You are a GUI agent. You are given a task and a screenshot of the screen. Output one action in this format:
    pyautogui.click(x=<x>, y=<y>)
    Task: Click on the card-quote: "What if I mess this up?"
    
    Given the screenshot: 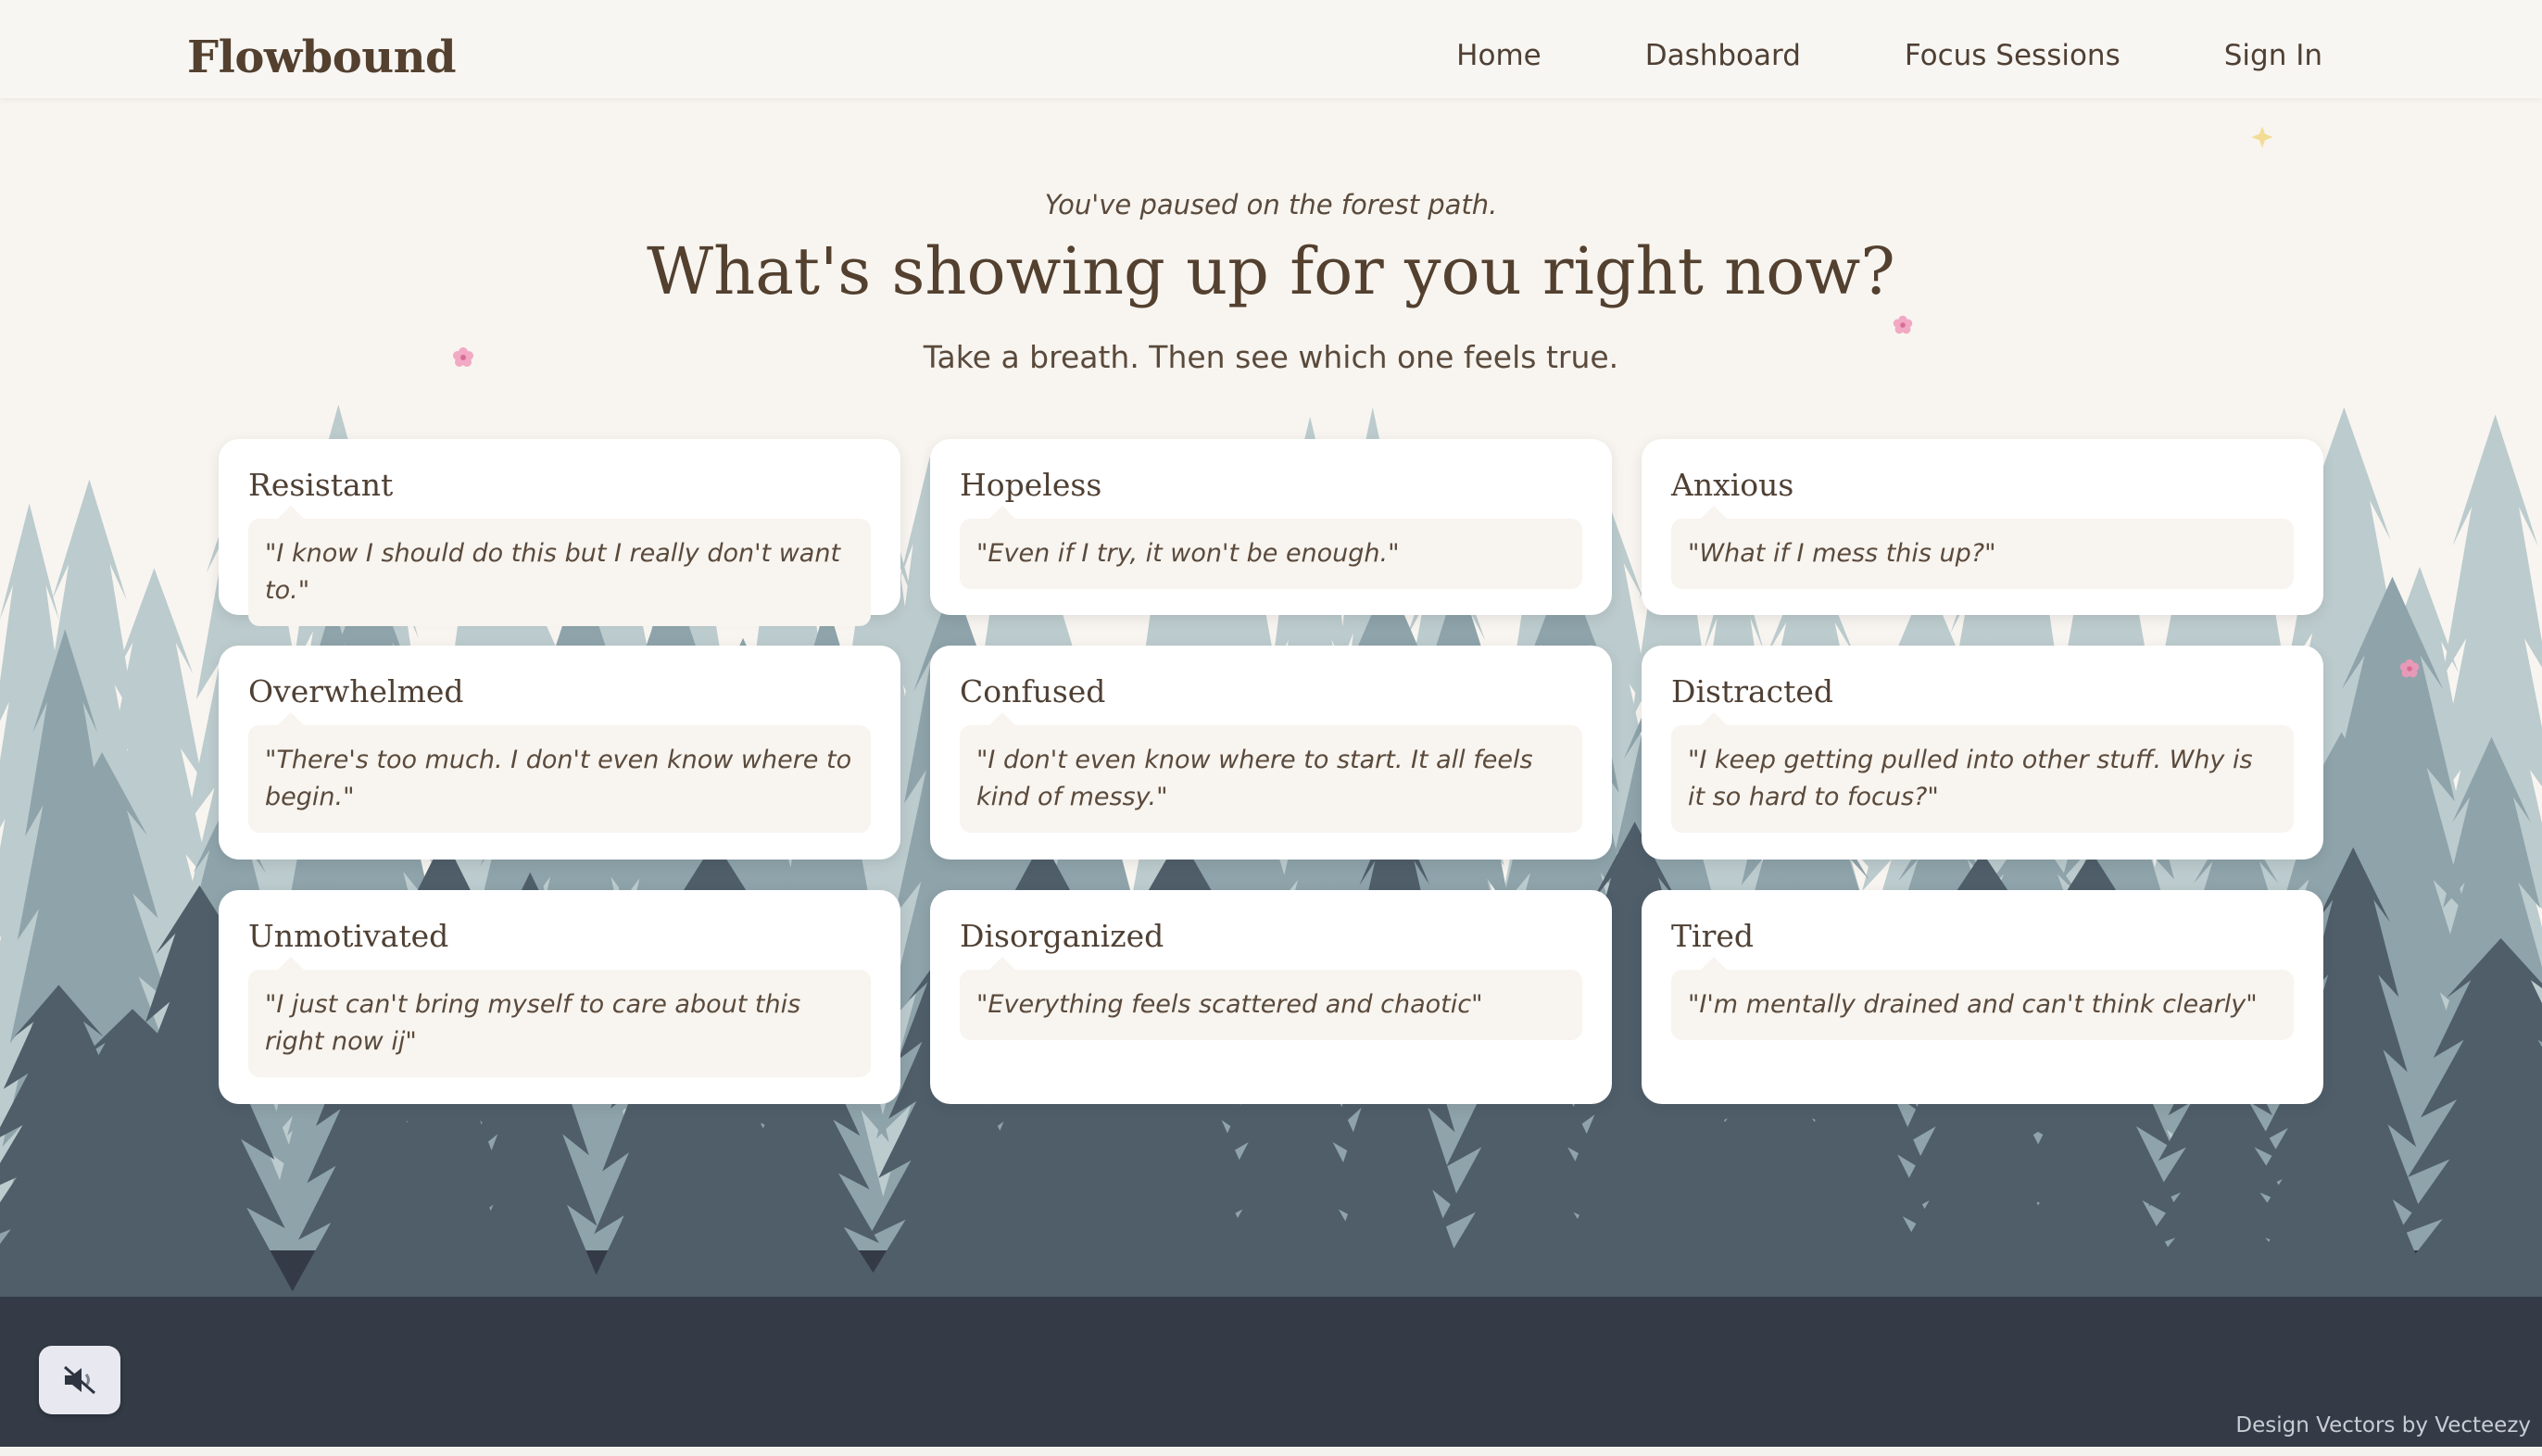 What is the action you would take?
    pyautogui.click(x=1982, y=547)
    